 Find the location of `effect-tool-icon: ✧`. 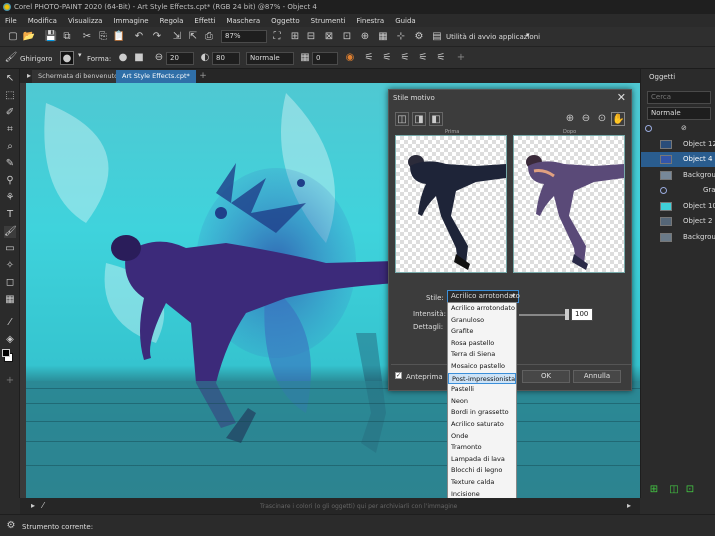

effect-tool-icon: ✧ is located at coordinates (10, 266).